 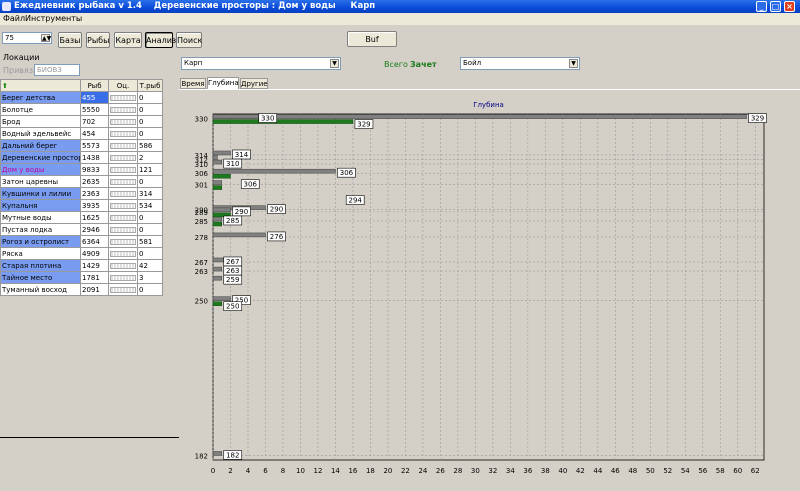 What do you see at coordinates (150, 193) in the screenshot?
I see `trophy-count: 314` at bounding box center [150, 193].